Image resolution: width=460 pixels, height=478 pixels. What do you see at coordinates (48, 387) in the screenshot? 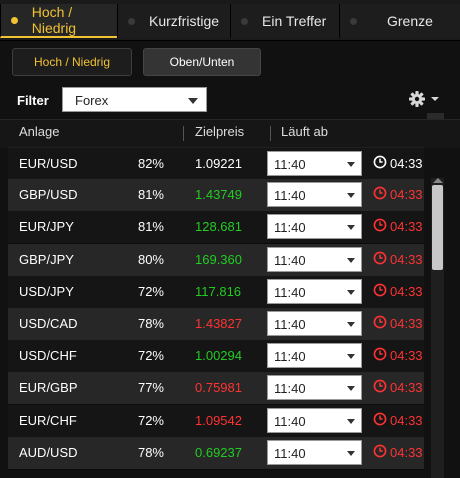
I see `asset-pair: EUR/GBP` at bounding box center [48, 387].